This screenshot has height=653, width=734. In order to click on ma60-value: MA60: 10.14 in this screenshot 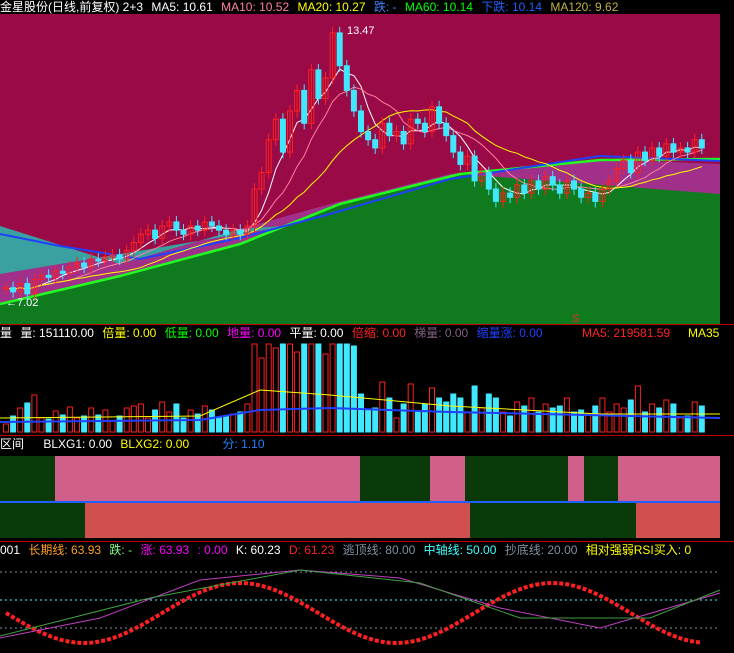, I will do `click(438, 7)`.